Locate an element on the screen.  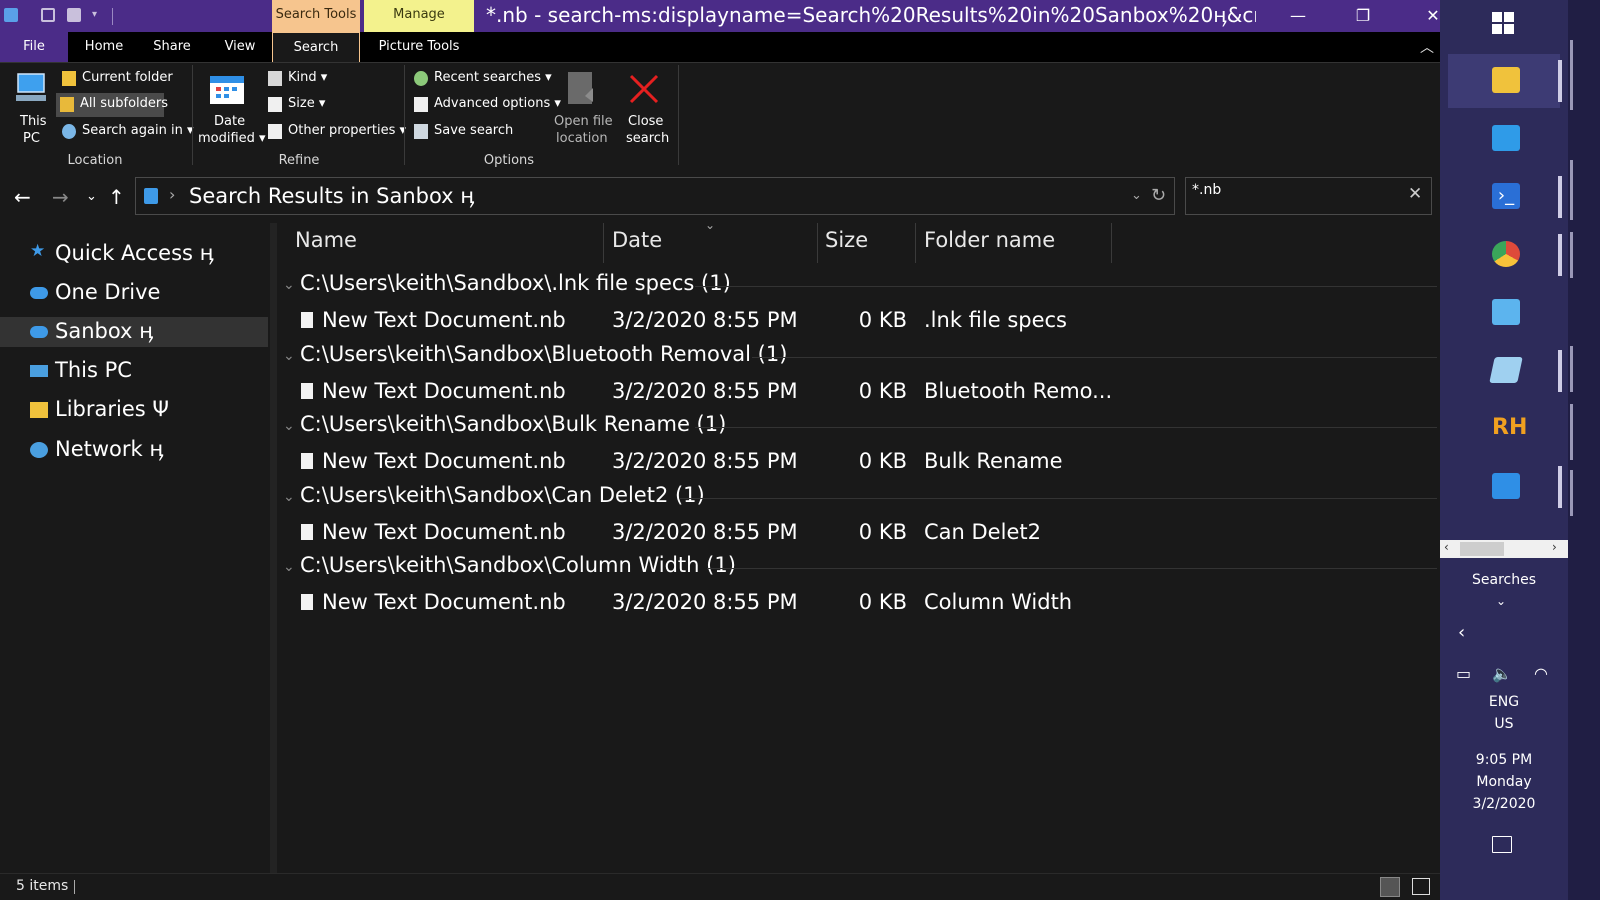
kind-button: Kind ▾ is located at coordinates (299, 79).